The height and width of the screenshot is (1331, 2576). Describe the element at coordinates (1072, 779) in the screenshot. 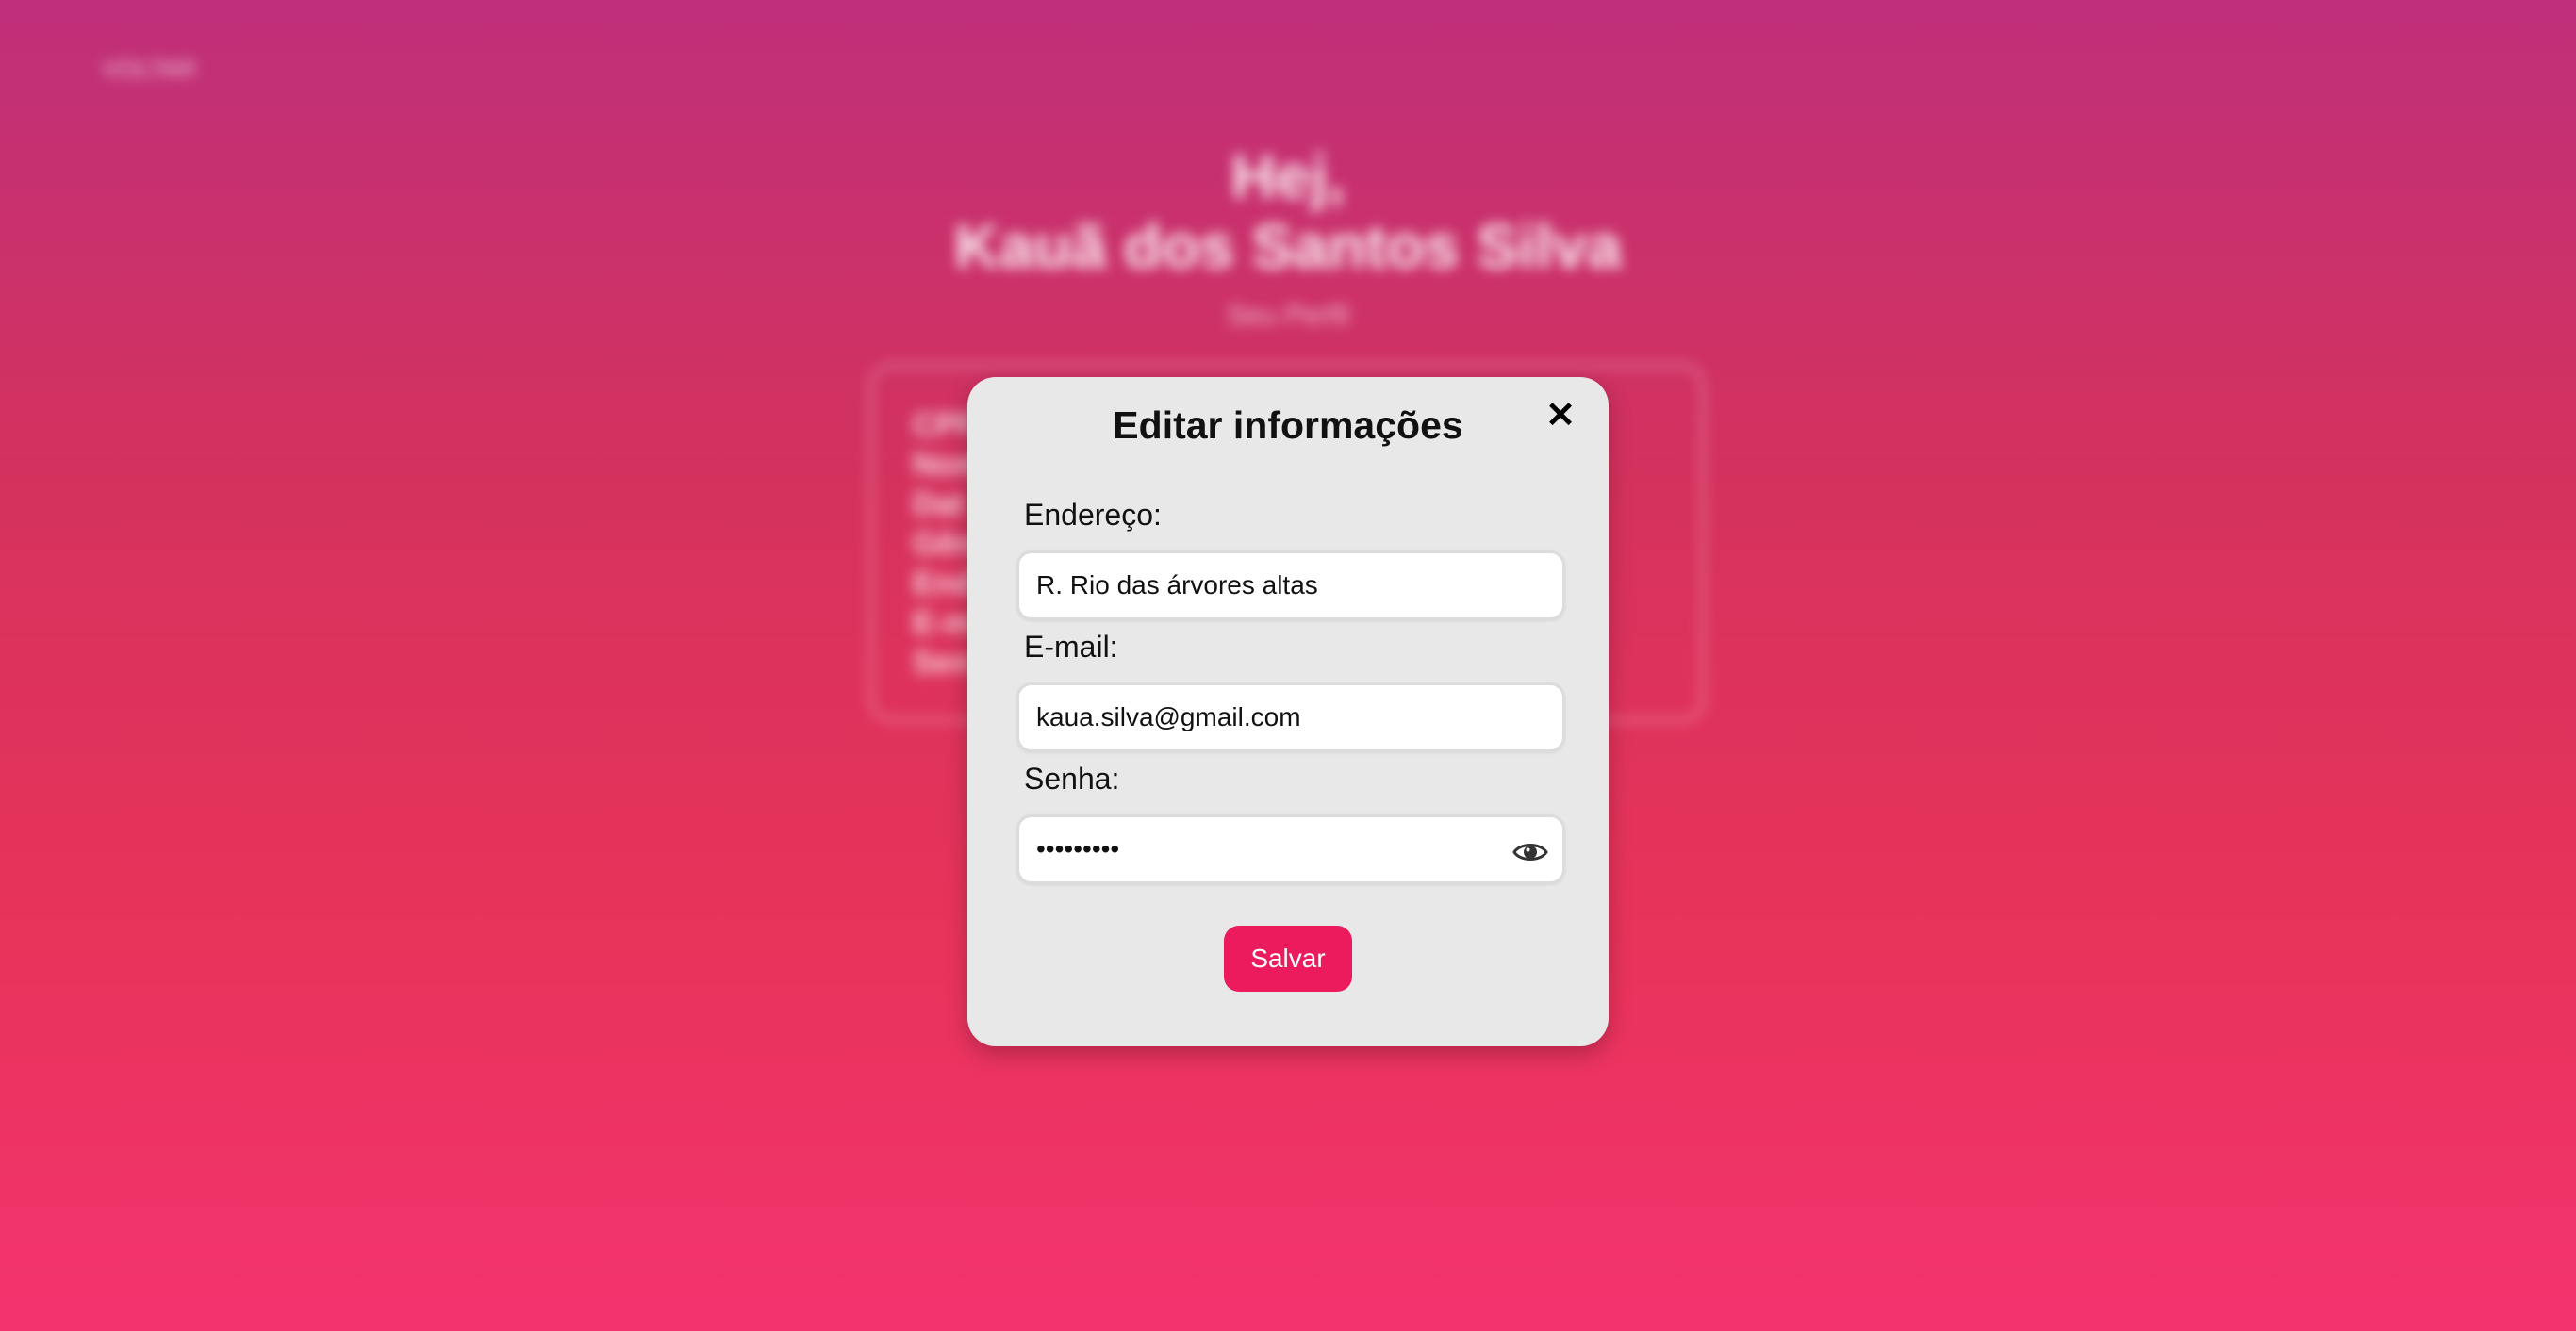

I see `password-label: Senha:` at that location.